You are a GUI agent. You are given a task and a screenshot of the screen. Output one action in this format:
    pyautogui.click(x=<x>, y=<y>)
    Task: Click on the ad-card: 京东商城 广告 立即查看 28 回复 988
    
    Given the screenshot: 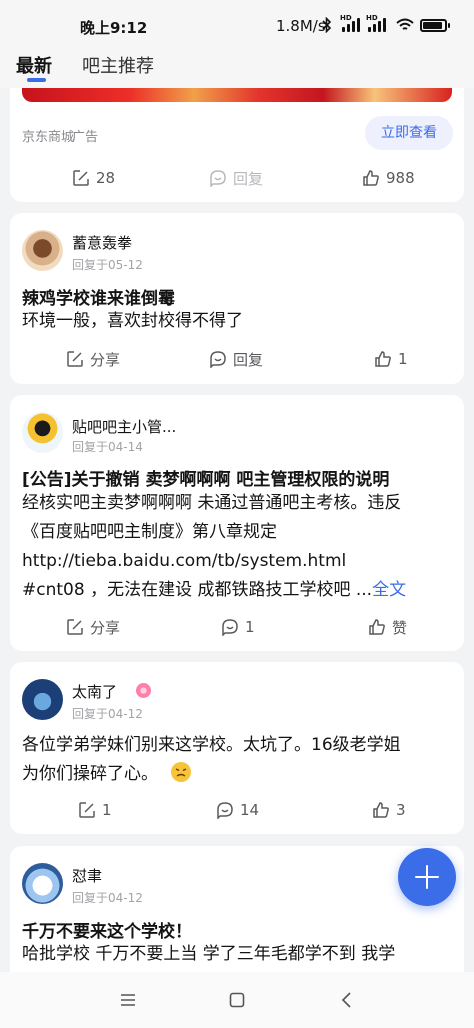 What is the action you would take?
    pyautogui.click(x=237, y=145)
    